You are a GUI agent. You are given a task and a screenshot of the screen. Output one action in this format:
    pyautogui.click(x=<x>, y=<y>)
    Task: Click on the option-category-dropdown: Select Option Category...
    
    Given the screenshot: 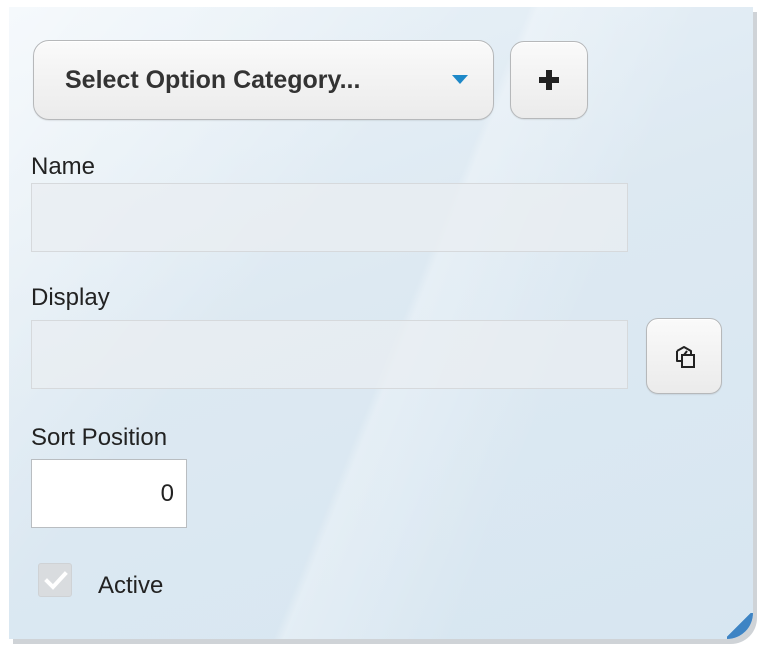 What is the action you would take?
    pyautogui.click(x=263, y=80)
    